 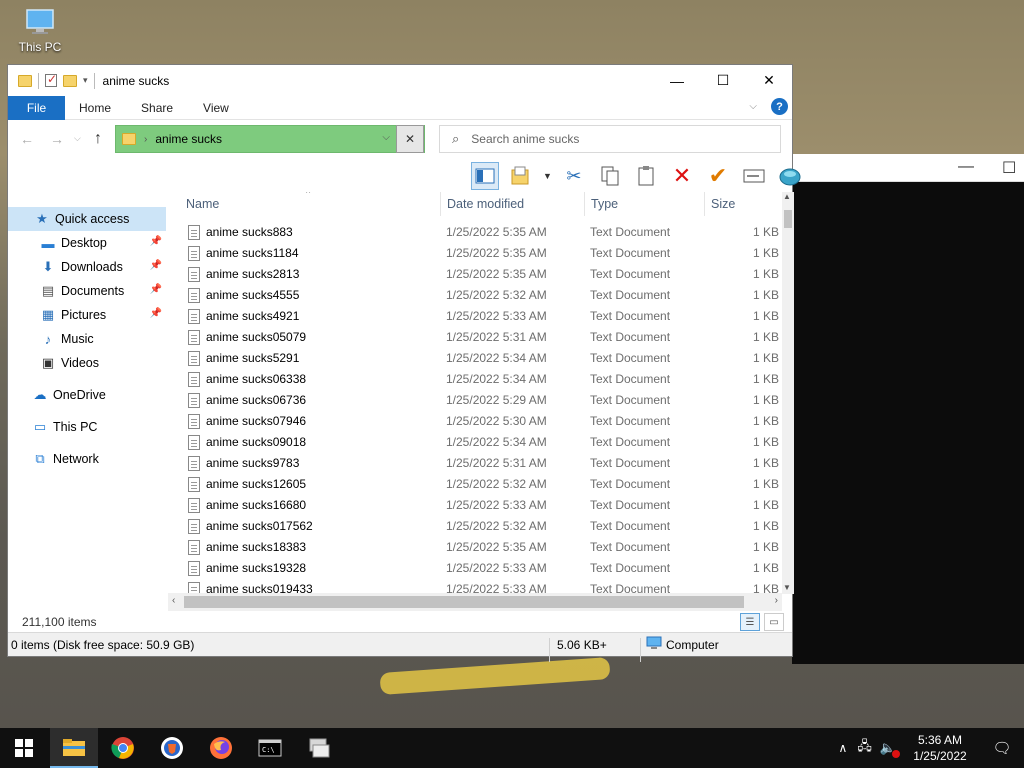 What do you see at coordinates (610, 139) in the screenshot?
I see `search-input: ⌕ Search anime sucks` at bounding box center [610, 139].